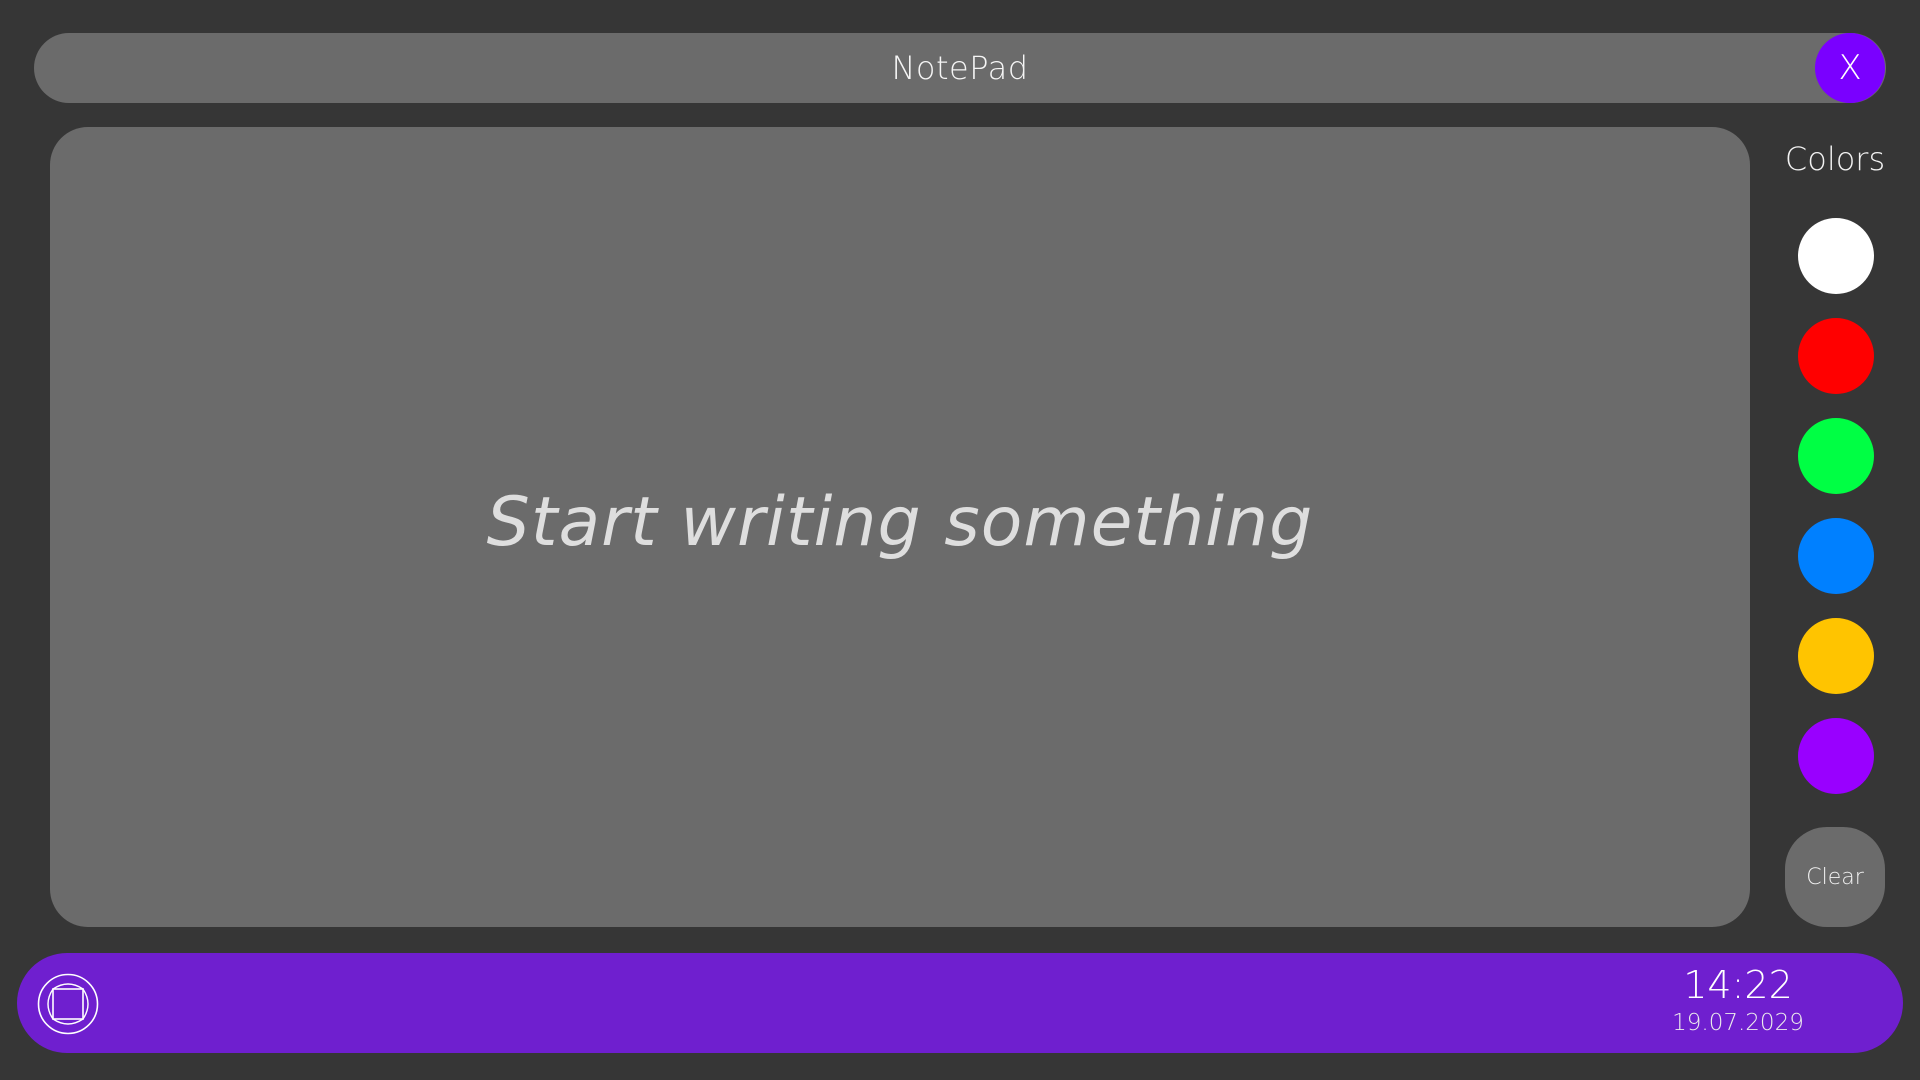  I want to click on window-square-icon, so click(68, 1004).